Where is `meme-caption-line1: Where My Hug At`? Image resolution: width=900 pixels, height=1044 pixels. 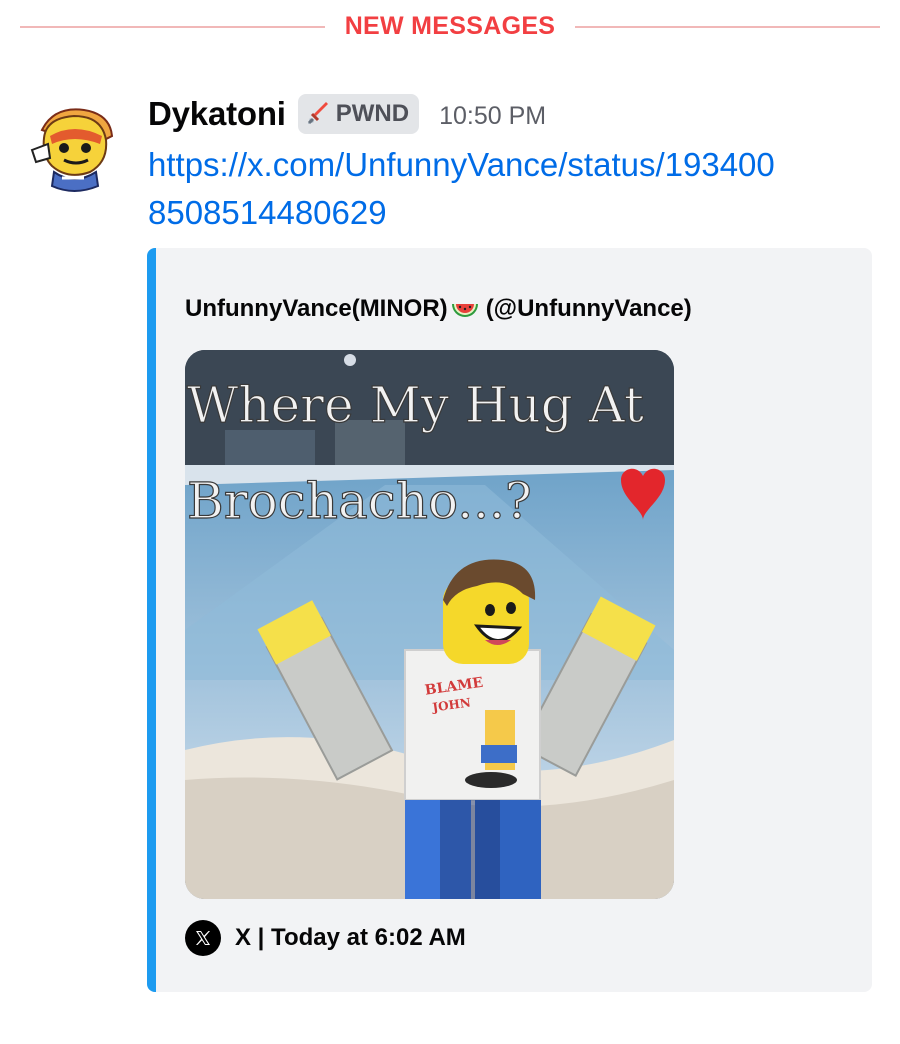
meme-caption-line1: Where My Hug At is located at coordinates (415, 405).